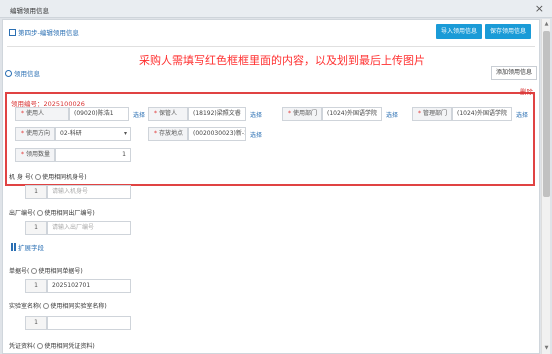 Image resolution: width=552 pixels, height=354 pixels. Describe the element at coordinates (352, 114) in the screenshot. I see `use-dept-input: (1024)外国语学院` at that location.